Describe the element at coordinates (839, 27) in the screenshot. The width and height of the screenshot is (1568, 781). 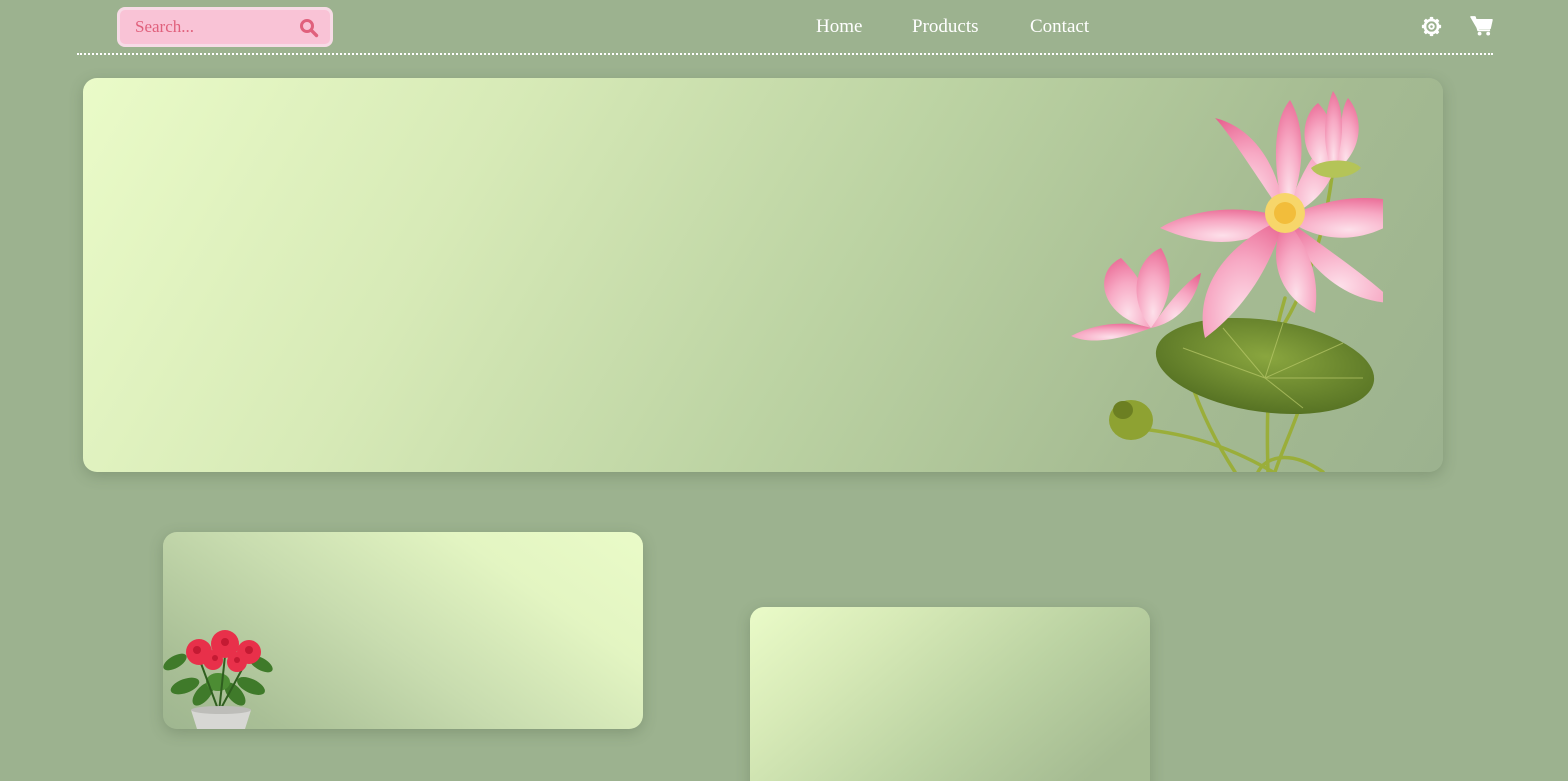
I see `nav-link-home: Home` at that location.